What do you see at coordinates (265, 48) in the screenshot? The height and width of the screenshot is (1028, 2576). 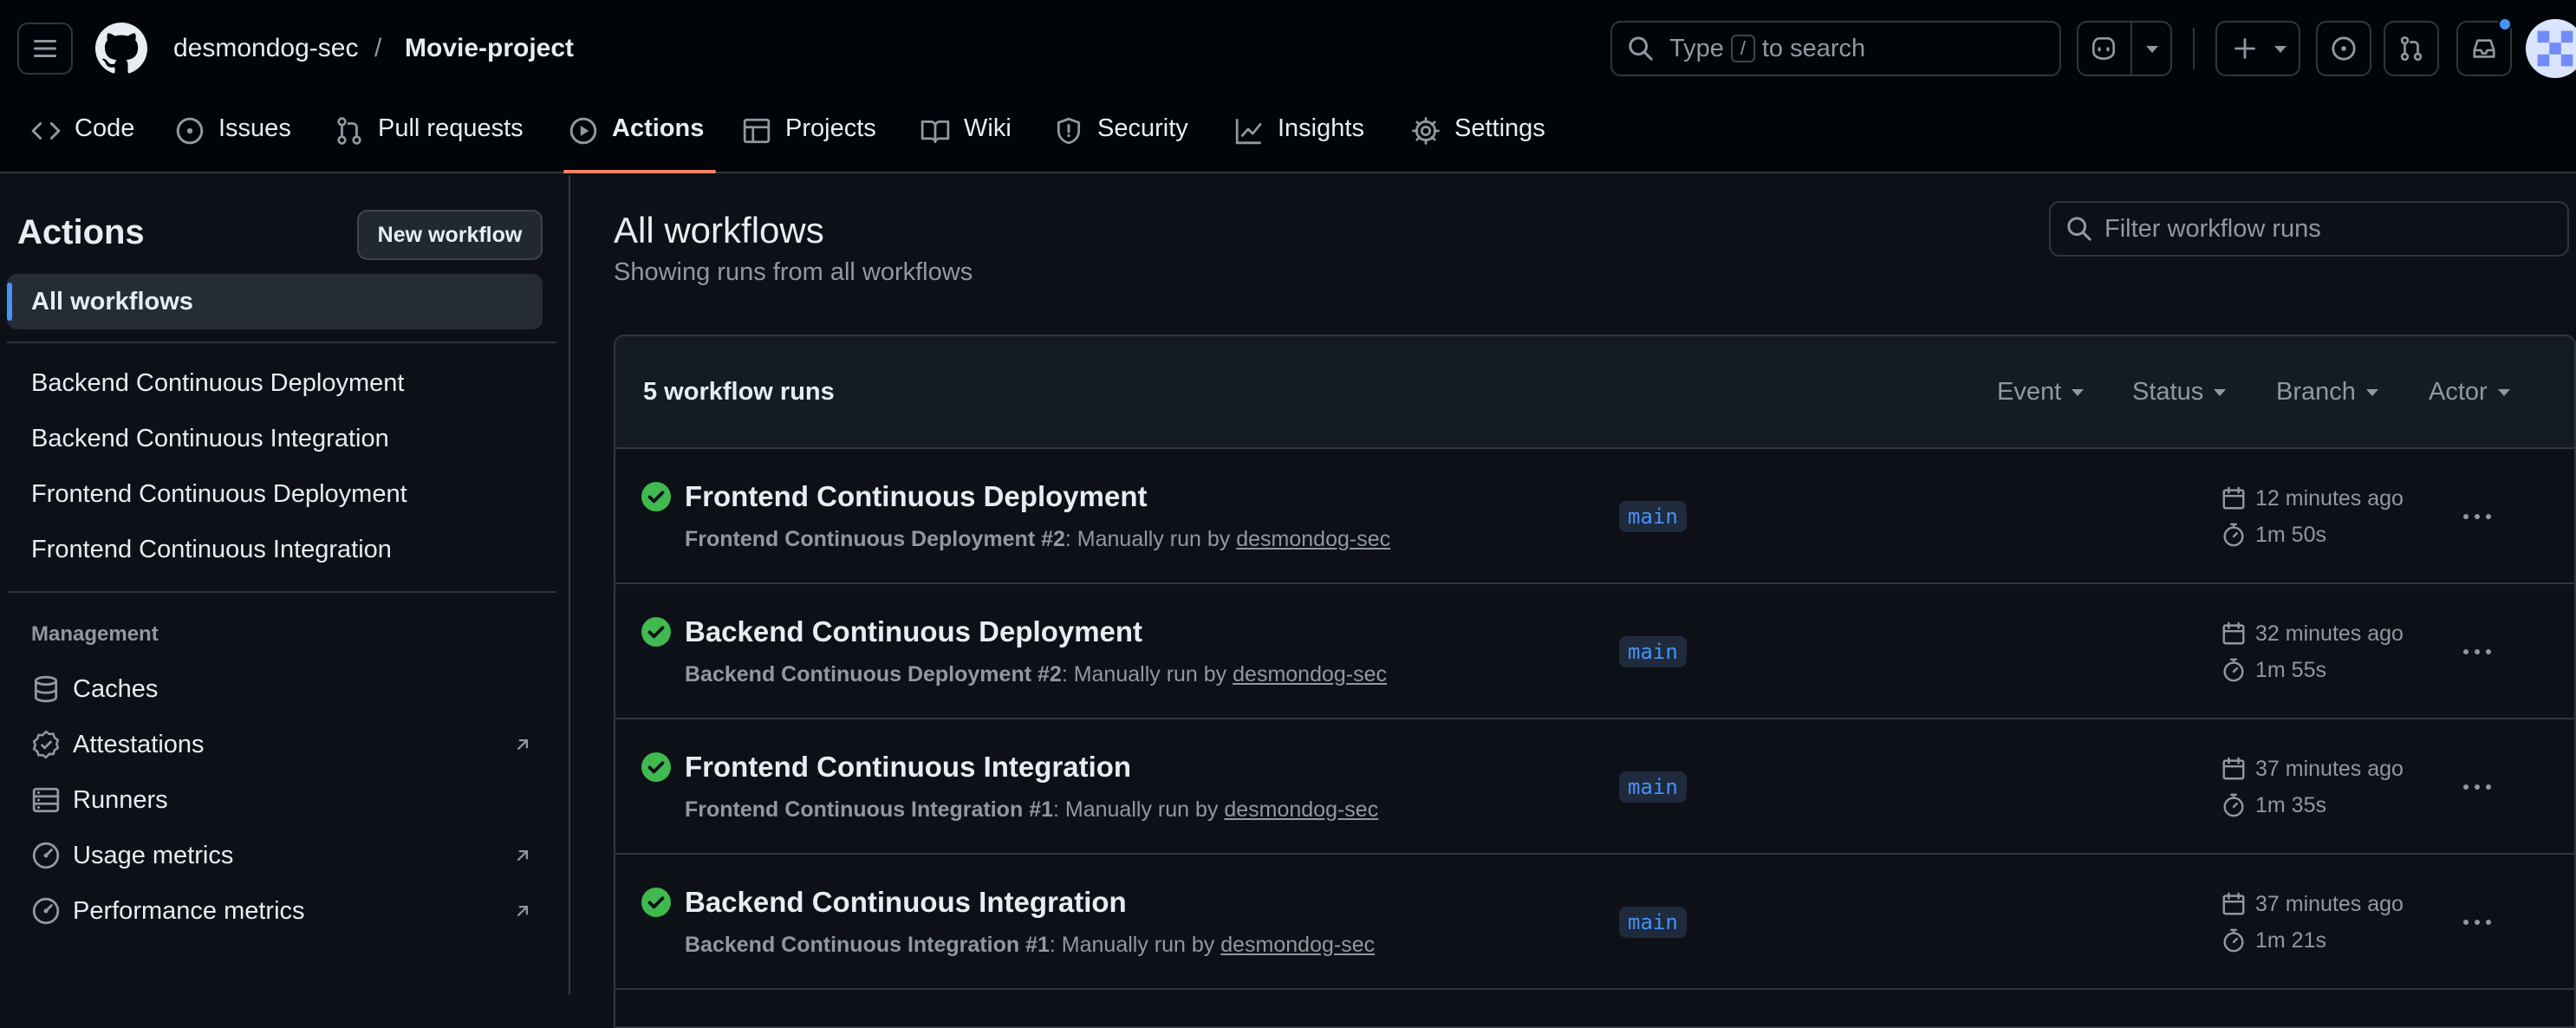 I see `breadcrumb-owner: desmondog-sec` at bounding box center [265, 48].